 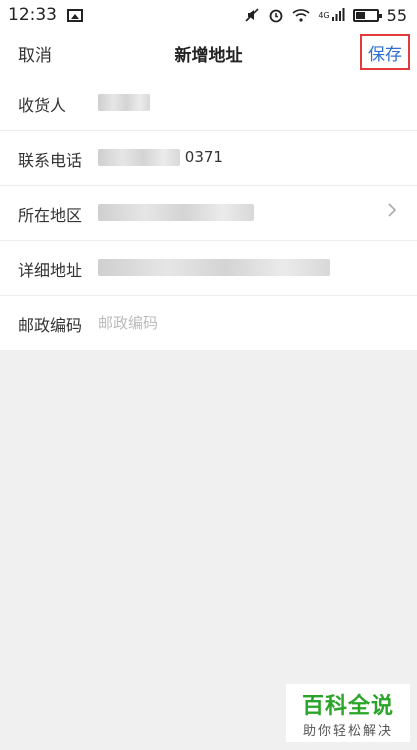 I want to click on recipient-row: 收货人, so click(x=208, y=103).